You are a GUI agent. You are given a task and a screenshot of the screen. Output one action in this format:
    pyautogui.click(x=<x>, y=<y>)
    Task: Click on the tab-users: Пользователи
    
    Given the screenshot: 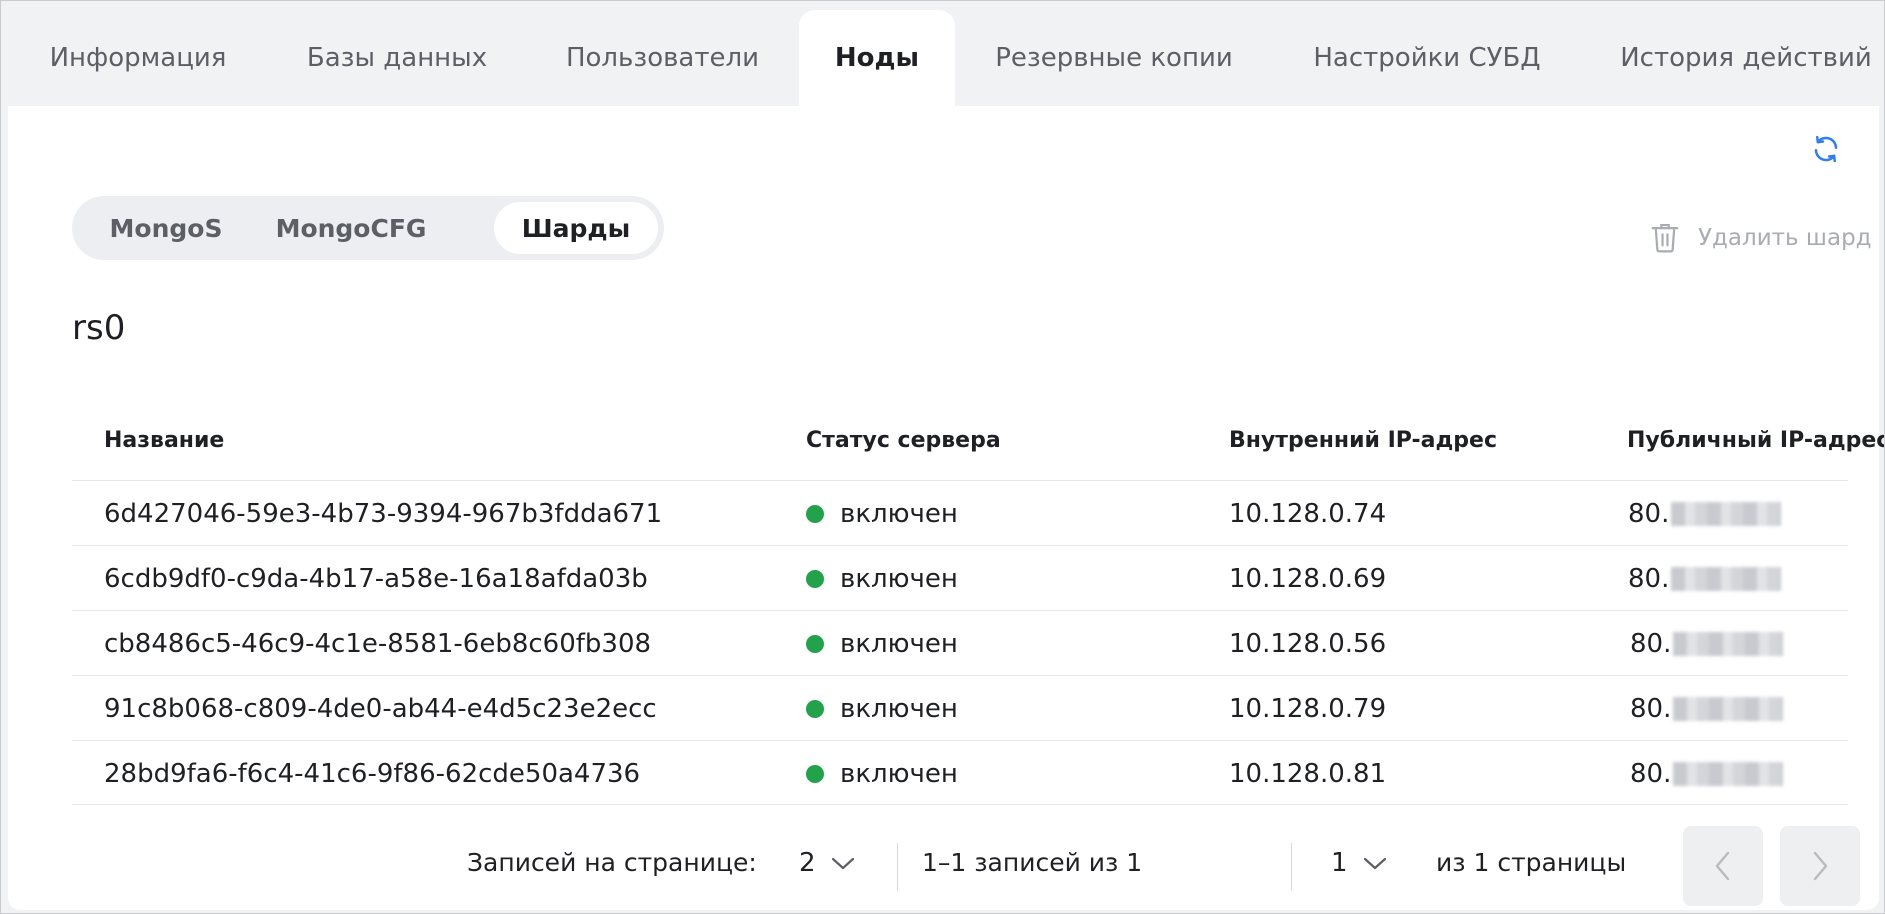 What is the action you would take?
    pyautogui.click(x=662, y=58)
    